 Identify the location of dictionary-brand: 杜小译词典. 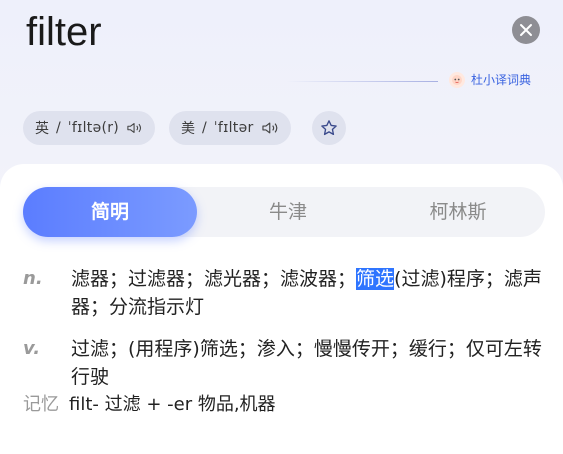
(490, 79).